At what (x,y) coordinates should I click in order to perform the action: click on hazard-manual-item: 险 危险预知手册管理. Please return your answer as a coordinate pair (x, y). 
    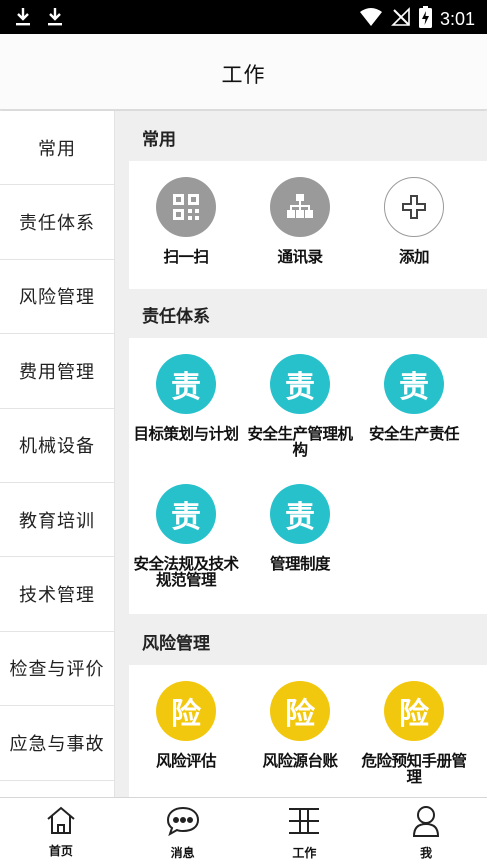
    Looking at the image, I should click on (414, 739).